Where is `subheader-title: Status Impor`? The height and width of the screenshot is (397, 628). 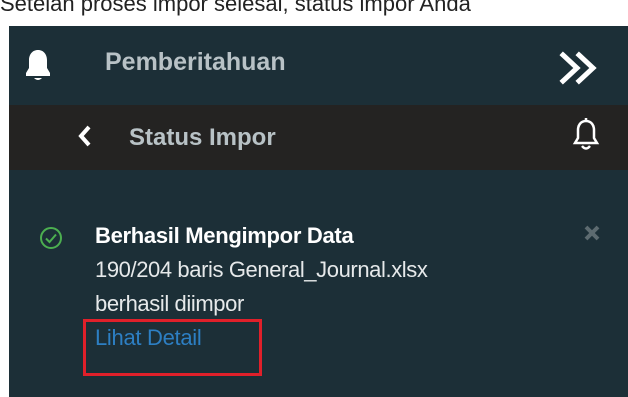 subheader-title: Status Impor is located at coordinates (202, 137).